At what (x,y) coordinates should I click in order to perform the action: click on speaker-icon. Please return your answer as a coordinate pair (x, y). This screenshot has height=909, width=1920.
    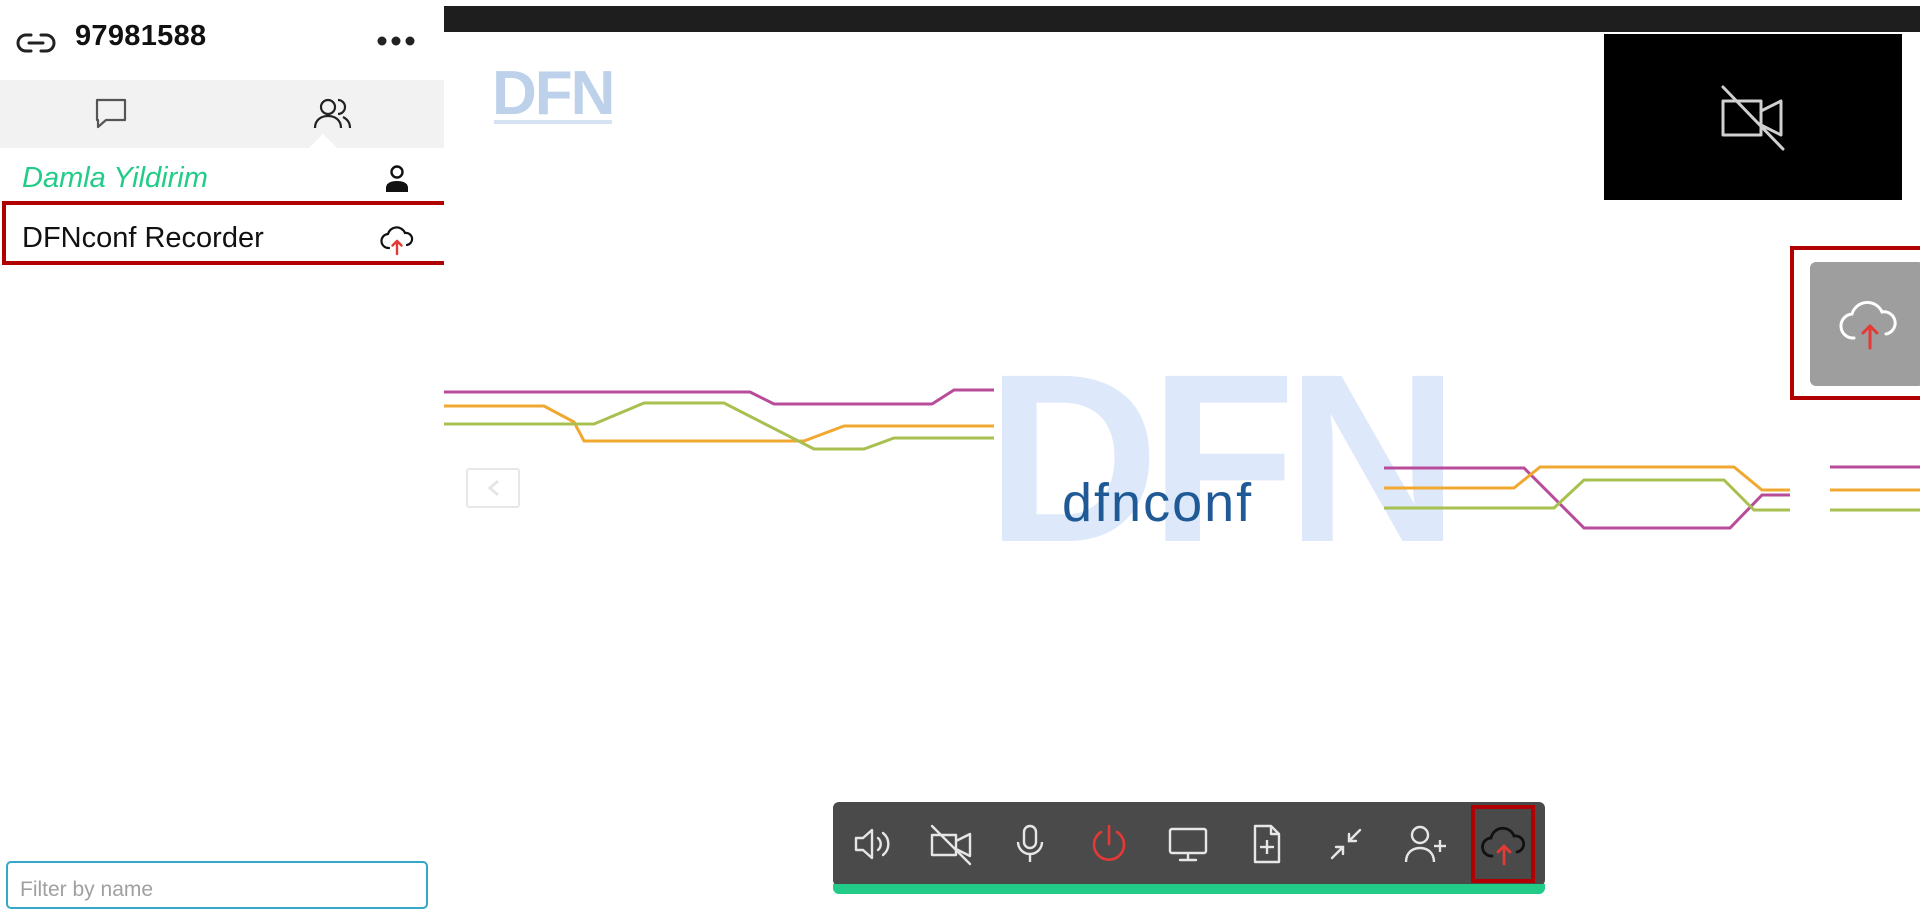
    Looking at the image, I should click on (872, 844).